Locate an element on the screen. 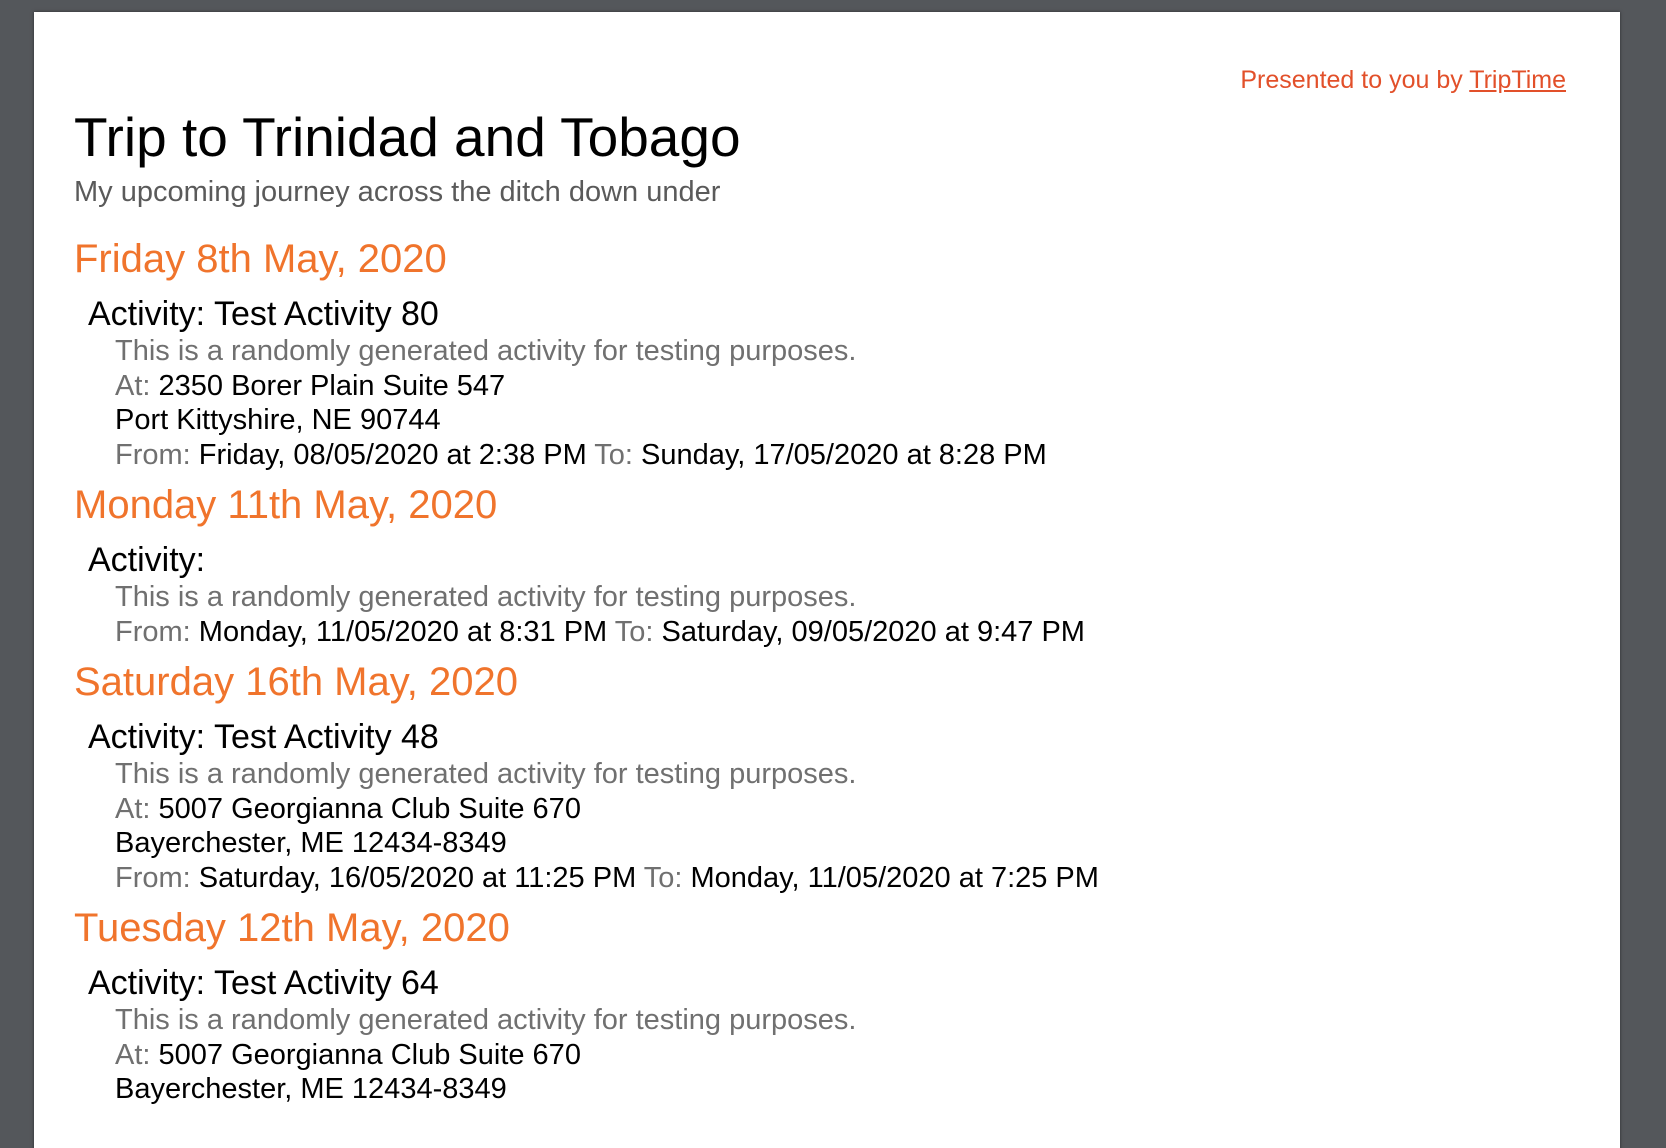 This screenshot has width=1666, height=1148. to-value: Monday, 11/05/2020 at 7:25 PM is located at coordinates (894, 877).